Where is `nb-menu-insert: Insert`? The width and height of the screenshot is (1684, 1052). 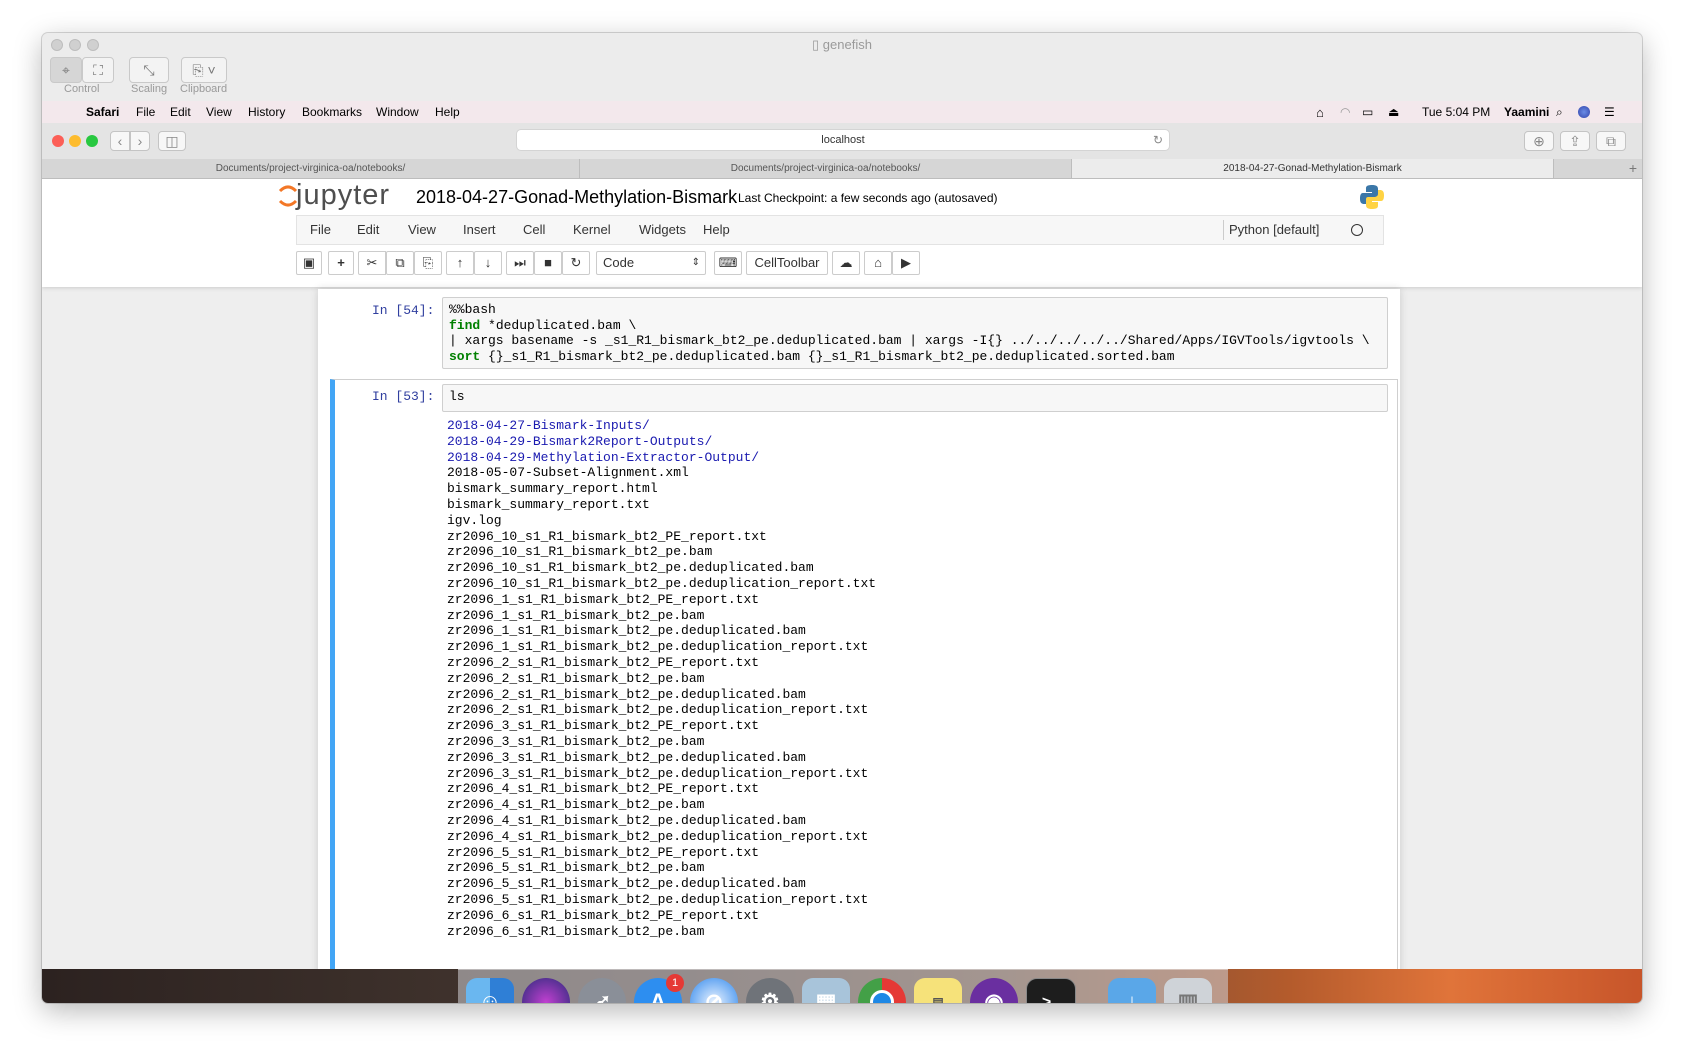
nb-menu-insert: Insert is located at coordinates (479, 229).